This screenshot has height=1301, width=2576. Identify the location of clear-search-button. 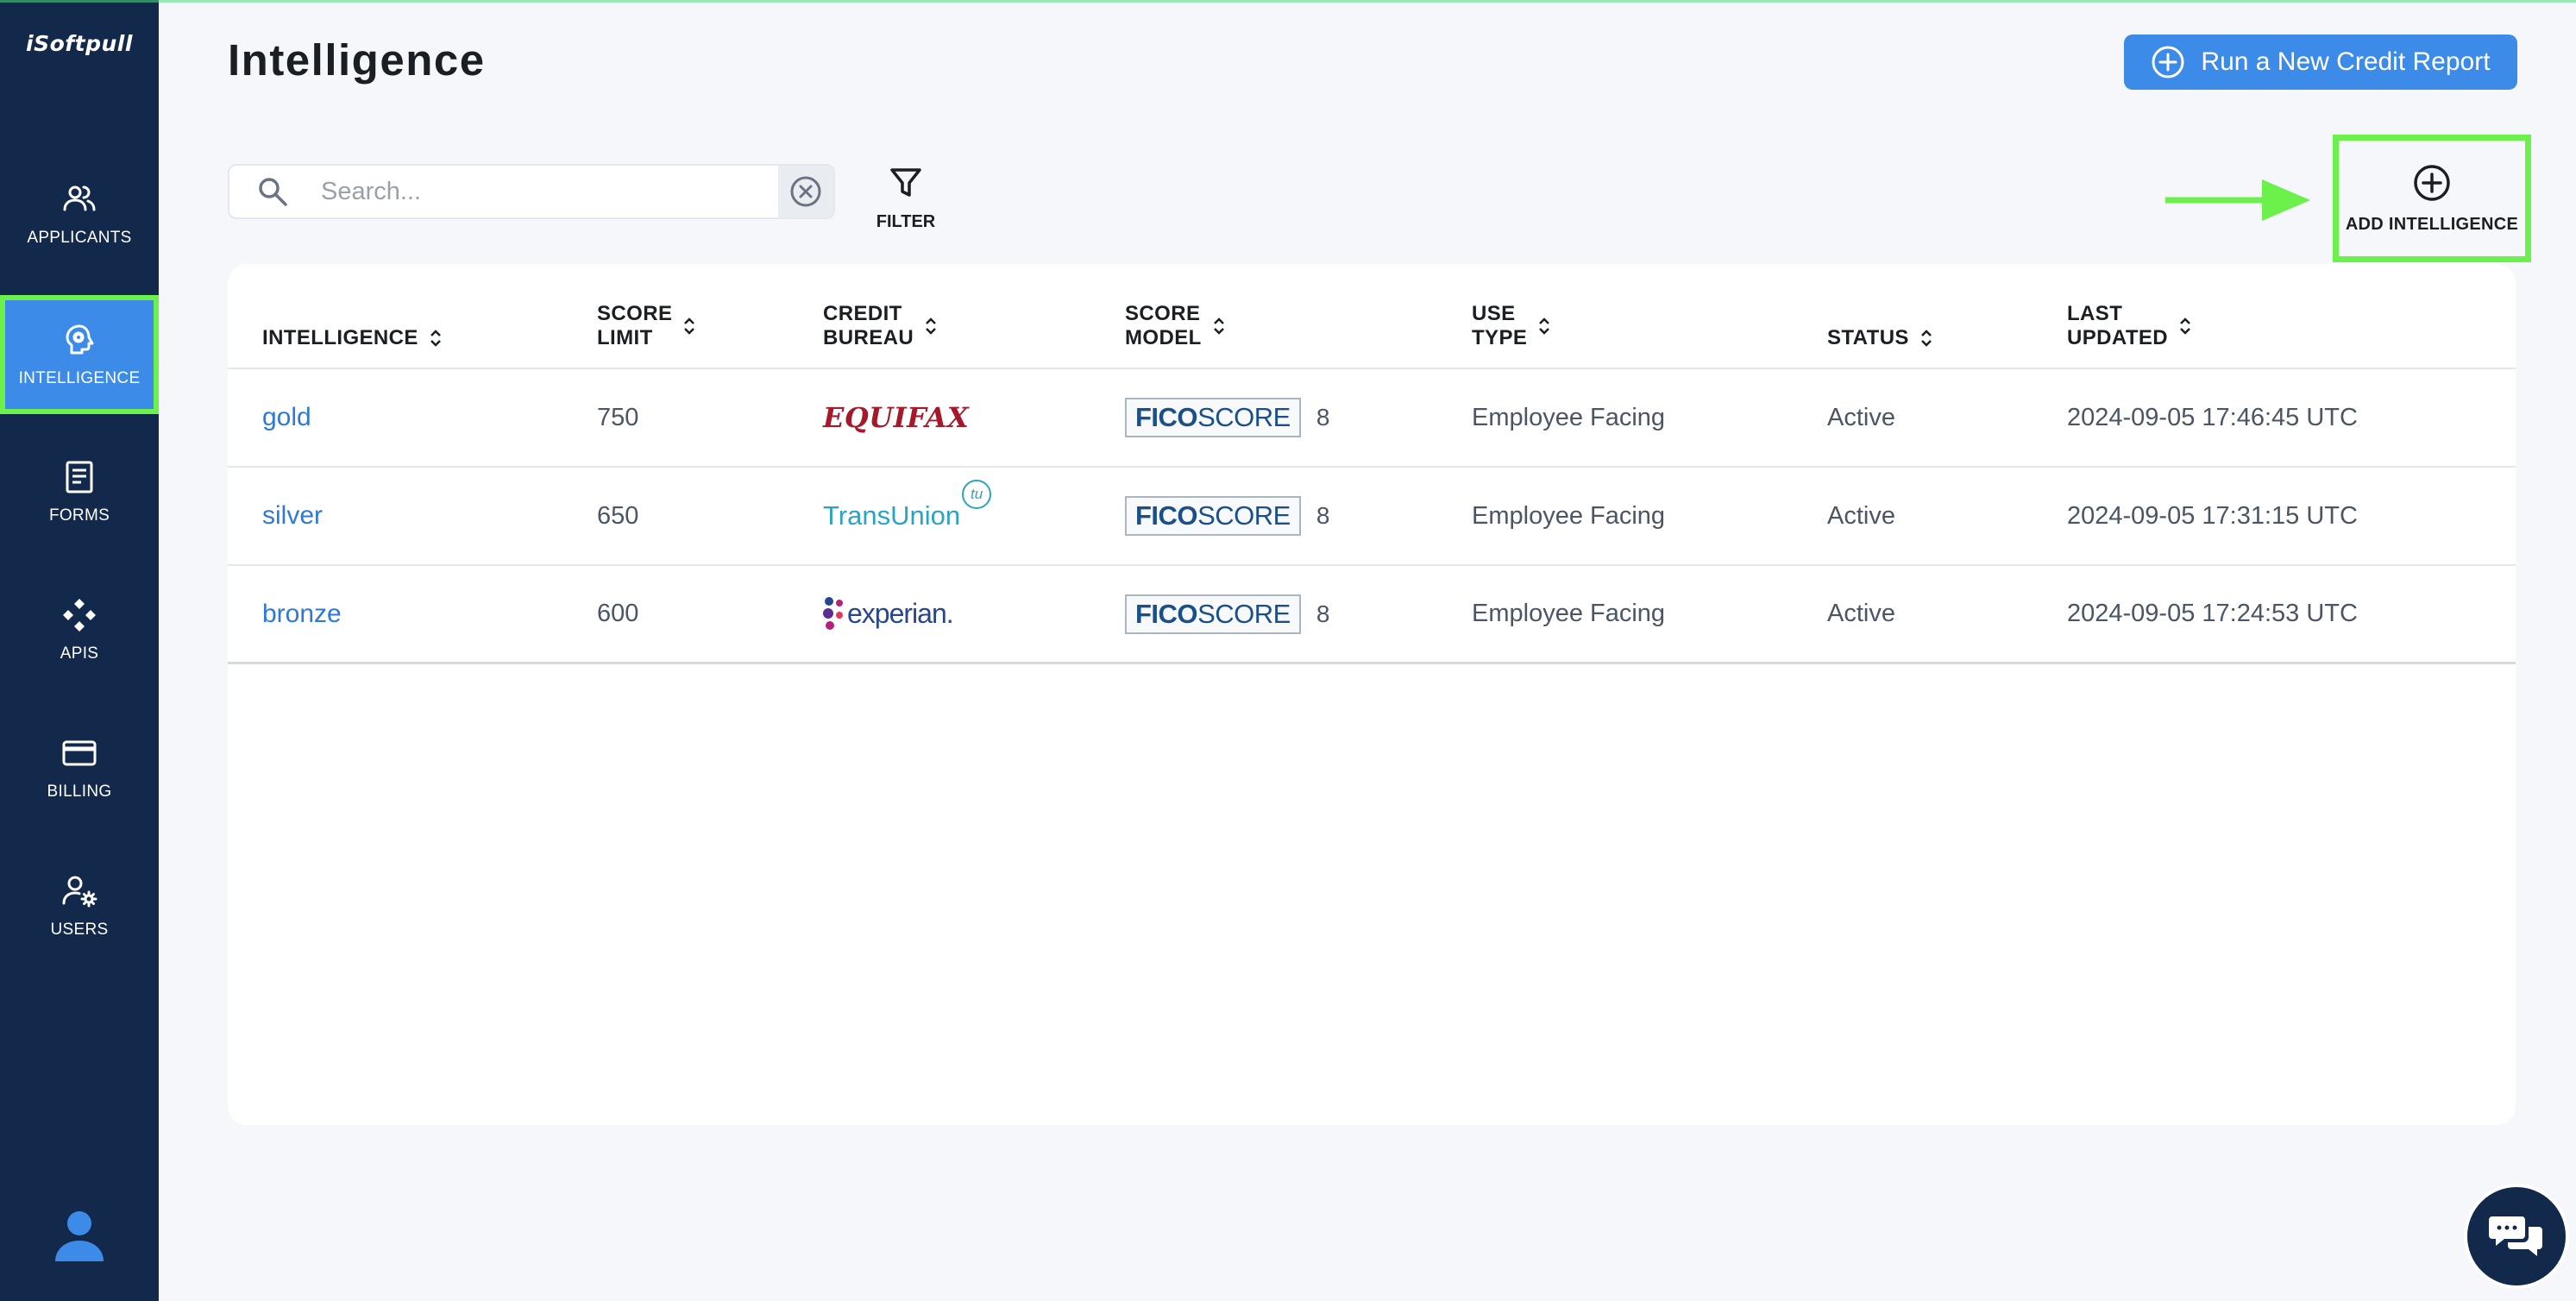
(805, 191).